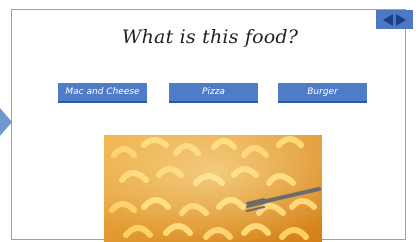 The width and height of the screenshot is (418, 242). Describe the element at coordinates (388, 19) in the screenshot. I see `arrow-left-icon` at that location.